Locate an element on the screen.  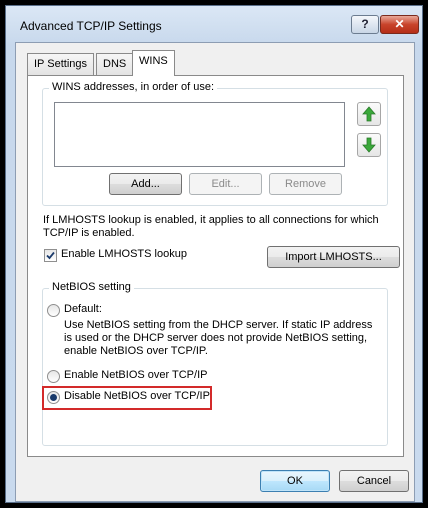
window-title: Advanced TCP/IP Settings is located at coordinates (91, 26).